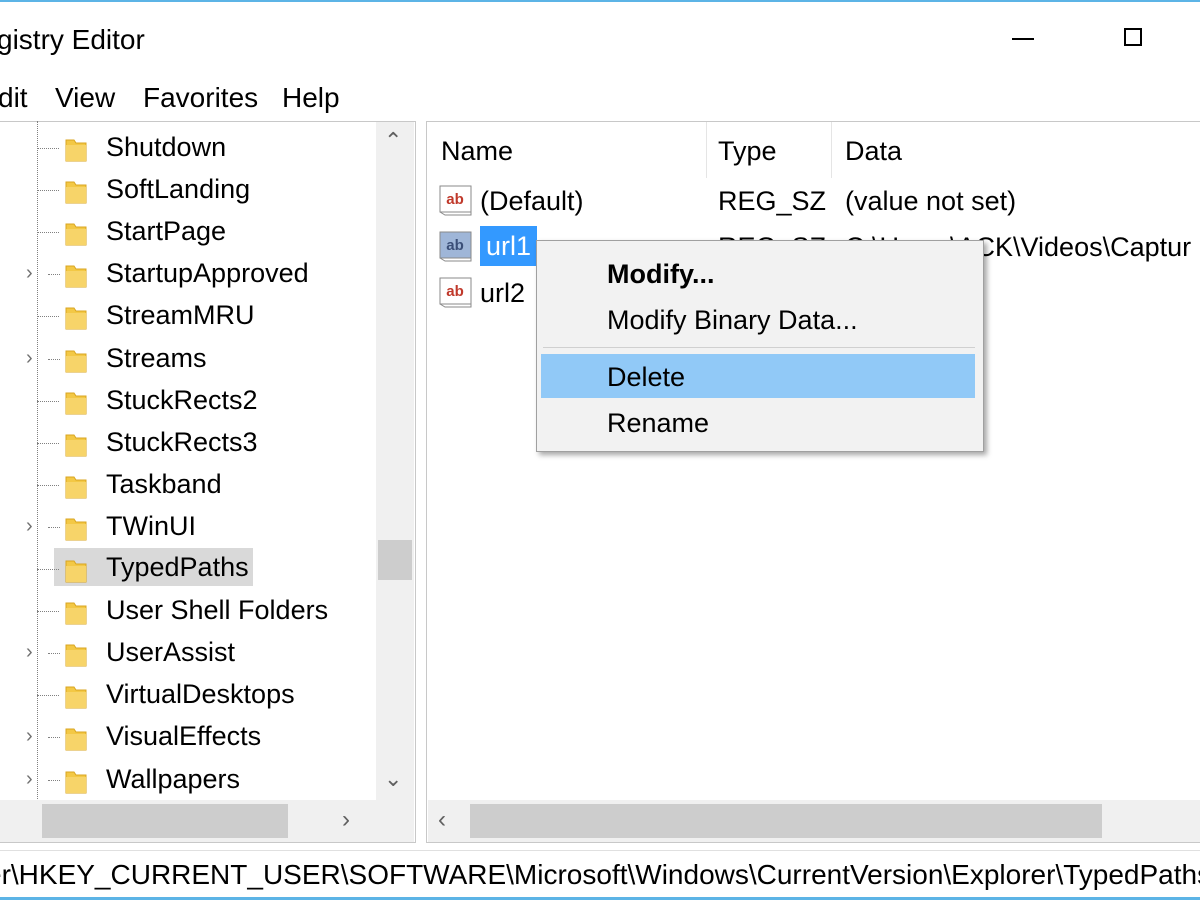  I want to click on tree-item-label: UserAssist, so click(171, 652).